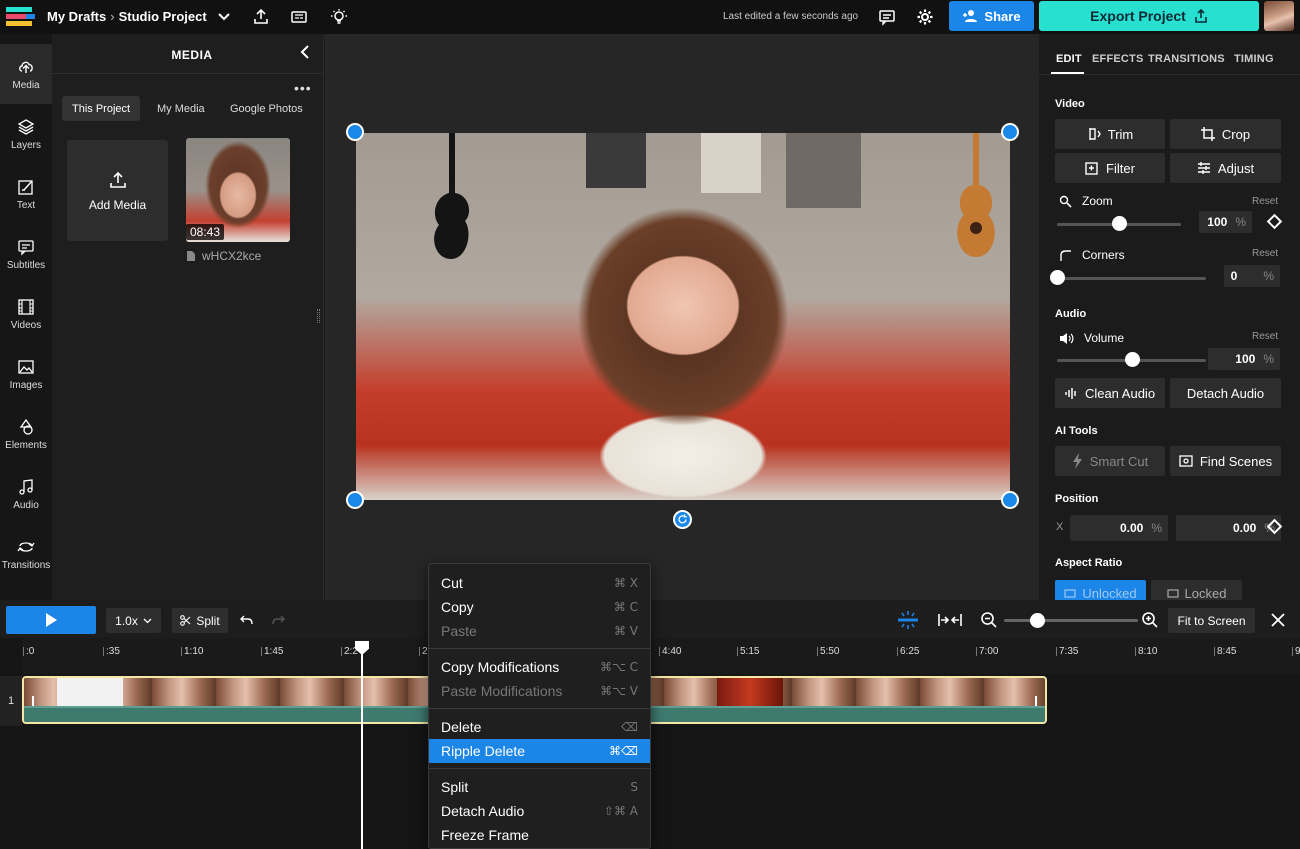 This screenshot has width=1300, height=849. I want to click on zoom-reset-link: Reset, so click(1265, 201).